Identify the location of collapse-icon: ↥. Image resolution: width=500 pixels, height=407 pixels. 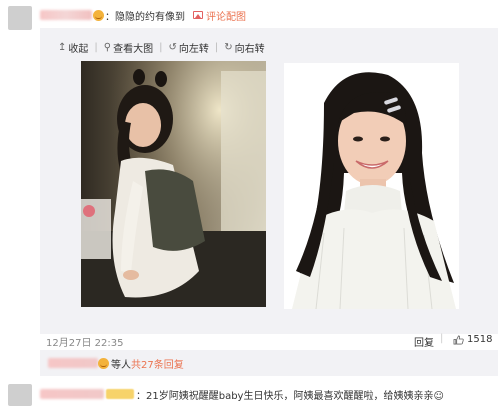
(62, 47).